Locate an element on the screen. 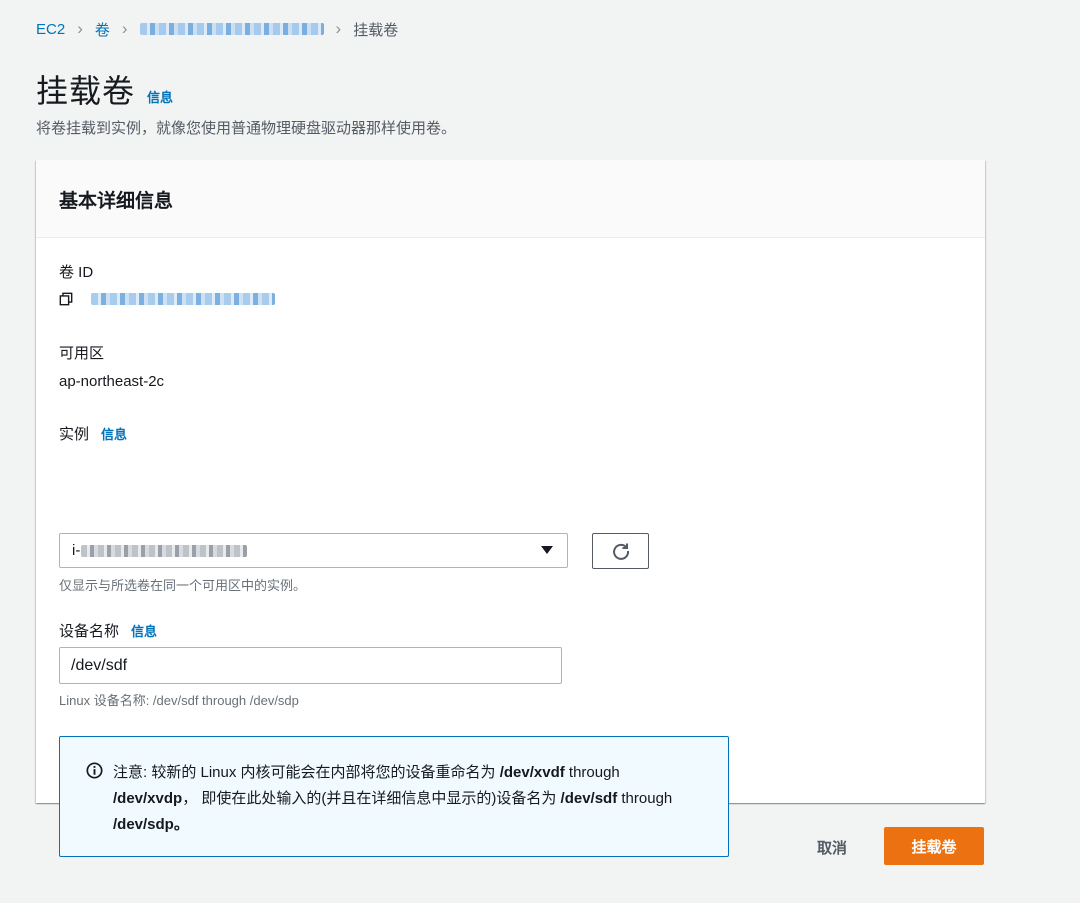  alert-device-xvdf: /dev/xvdf is located at coordinates (532, 772).